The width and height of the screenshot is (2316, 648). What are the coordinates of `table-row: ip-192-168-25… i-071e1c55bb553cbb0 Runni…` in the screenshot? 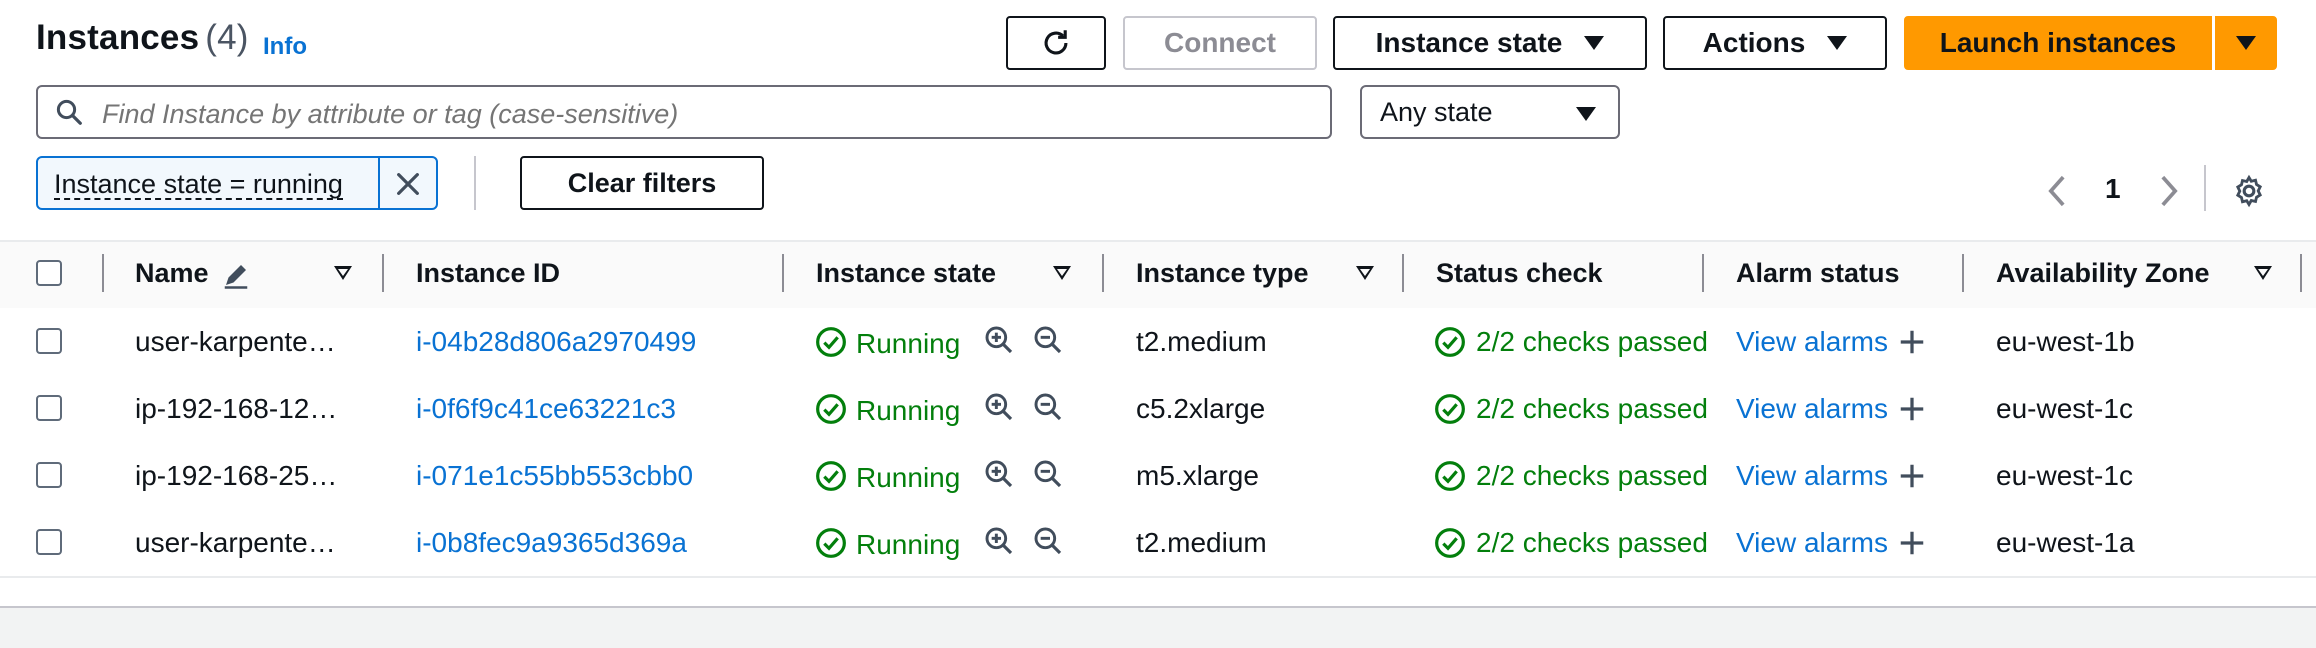 It's located at (1158, 476).